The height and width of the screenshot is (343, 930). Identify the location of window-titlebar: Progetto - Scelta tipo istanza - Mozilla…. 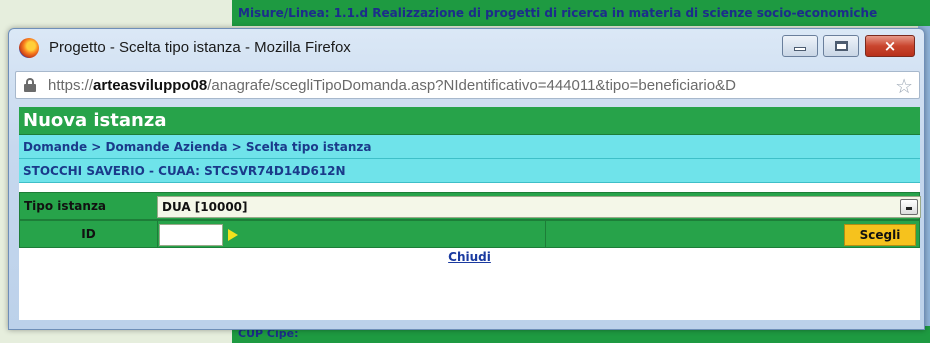
(466, 49).